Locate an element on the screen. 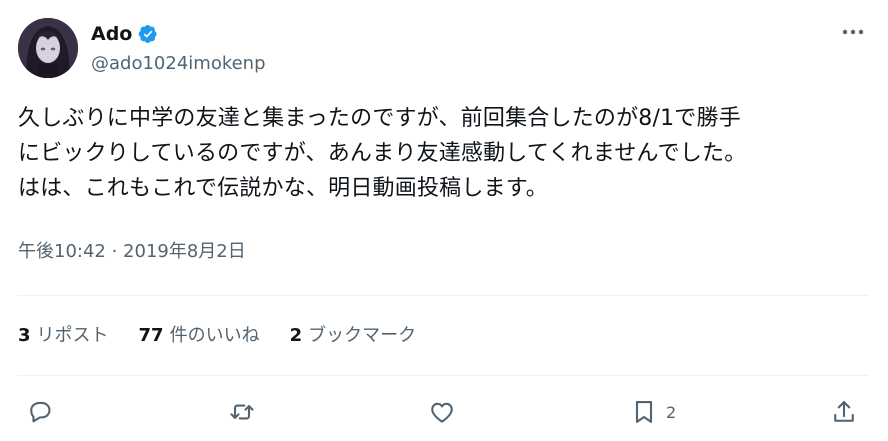 The width and height of the screenshot is (888, 441). like-icon is located at coordinates (442, 412).